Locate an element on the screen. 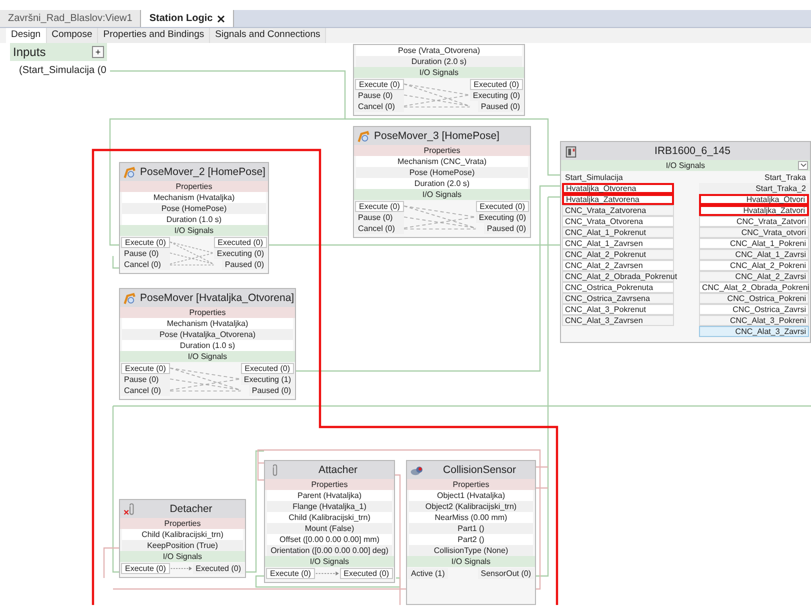  component-node: PoseMover_3 [HomePose] Properties Mechanism (CNC_Vrata) Pose (HomePose) Duration (2.0 s) I/O Signals Execute (0) Pause (0) Cancel (0) Executed (0) Executing (0) Paused (0) is located at coordinates (442, 182).